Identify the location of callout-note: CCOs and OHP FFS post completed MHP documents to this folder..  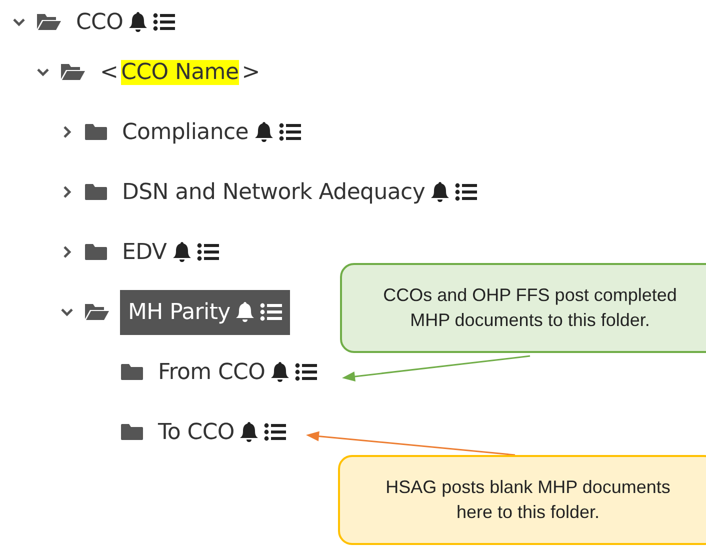
(523, 308).